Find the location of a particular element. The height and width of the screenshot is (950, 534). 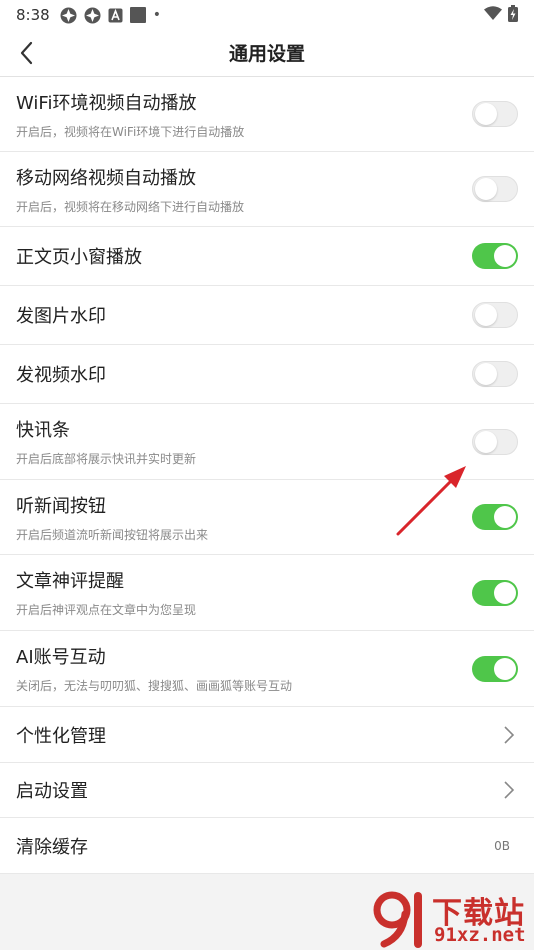

status-bar: 8:38 • is located at coordinates (267, 15).